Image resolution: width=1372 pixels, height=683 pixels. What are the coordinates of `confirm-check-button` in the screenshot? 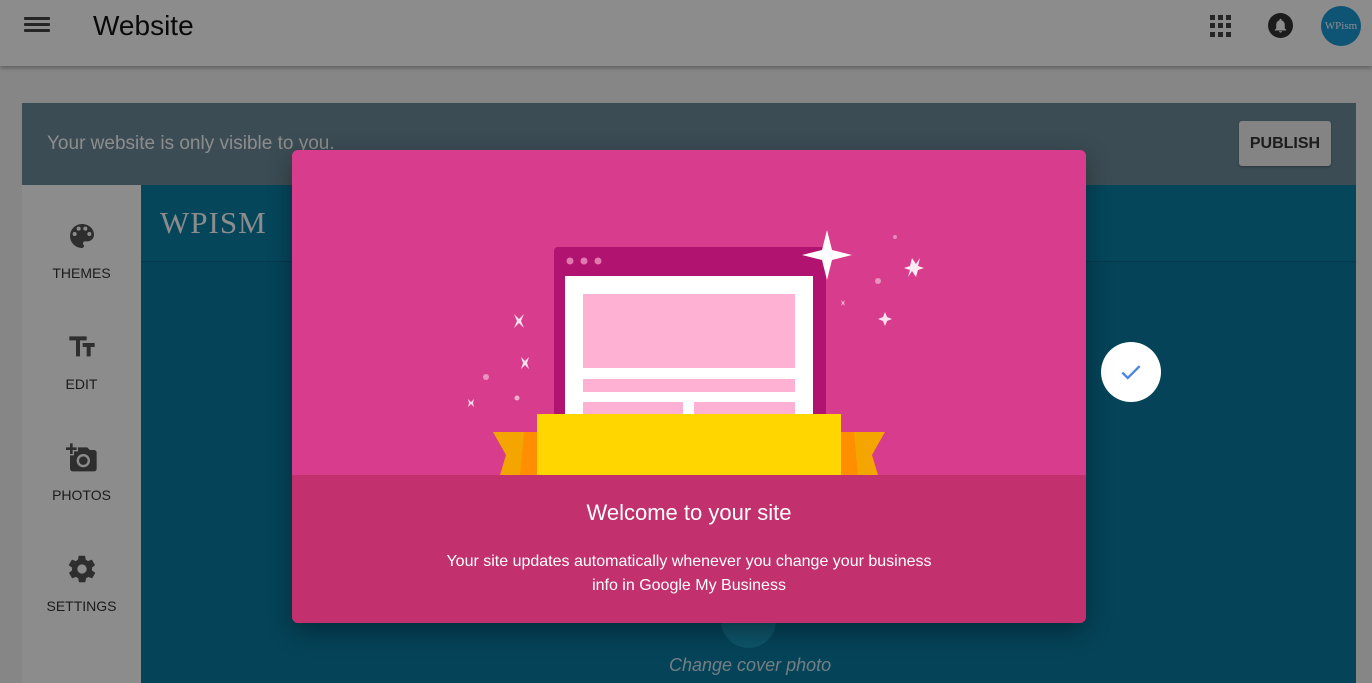 It's located at (1131, 372).